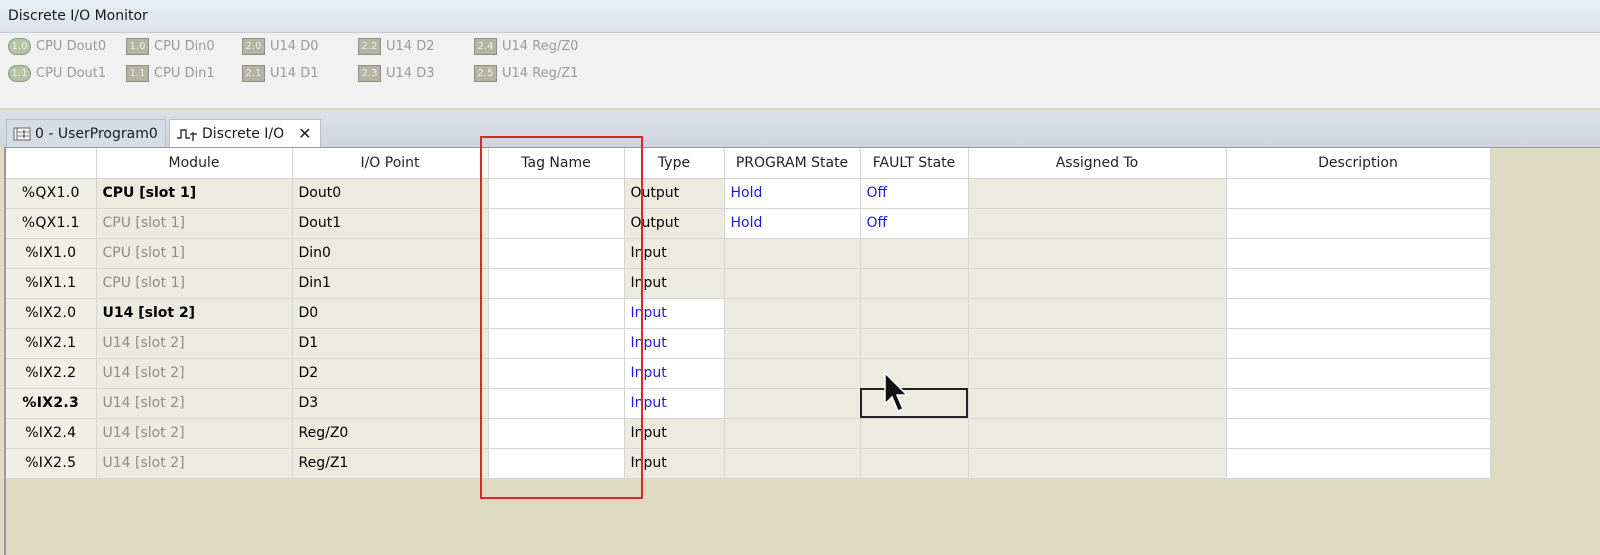  Describe the element at coordinates (914, 403) in the screenshot. I see `fault-state-cell-focused` at that location.